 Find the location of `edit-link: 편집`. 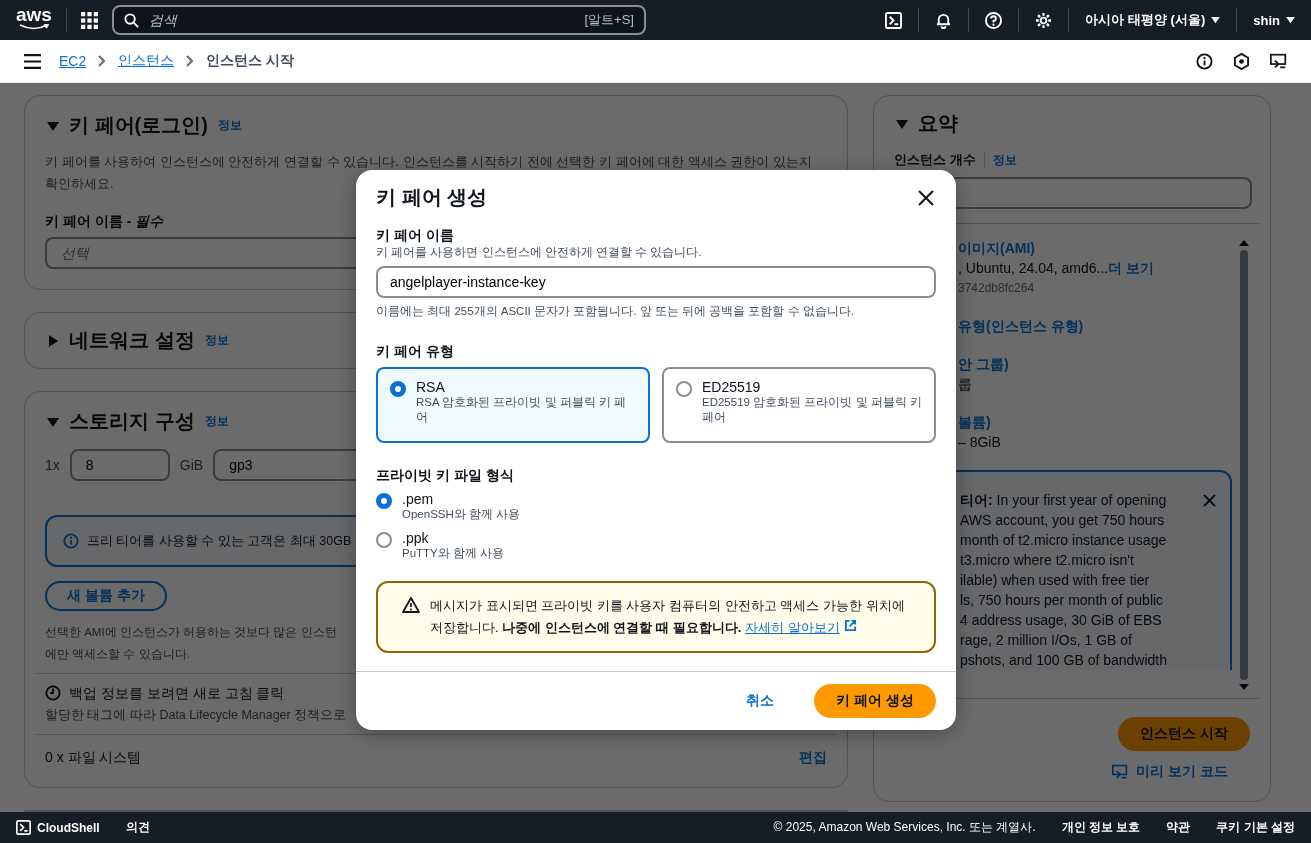

edit-link: 편집 is located at coordinates (813, 758).